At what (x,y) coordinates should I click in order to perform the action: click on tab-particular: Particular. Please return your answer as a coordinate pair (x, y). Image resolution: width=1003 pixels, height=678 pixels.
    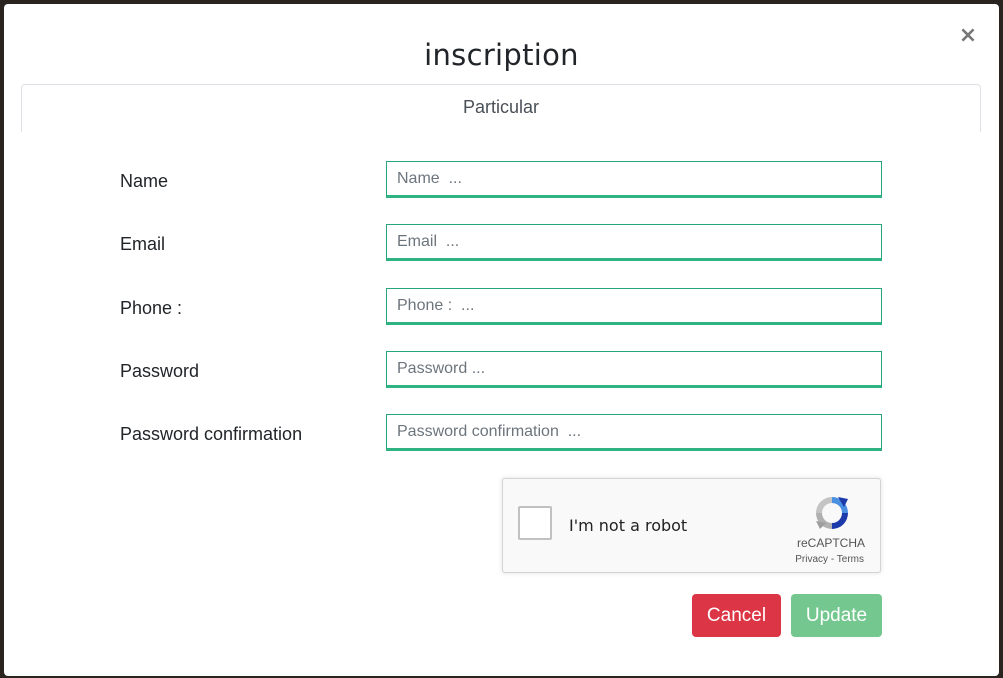
    Looking at the image, I should click on (501, 108).